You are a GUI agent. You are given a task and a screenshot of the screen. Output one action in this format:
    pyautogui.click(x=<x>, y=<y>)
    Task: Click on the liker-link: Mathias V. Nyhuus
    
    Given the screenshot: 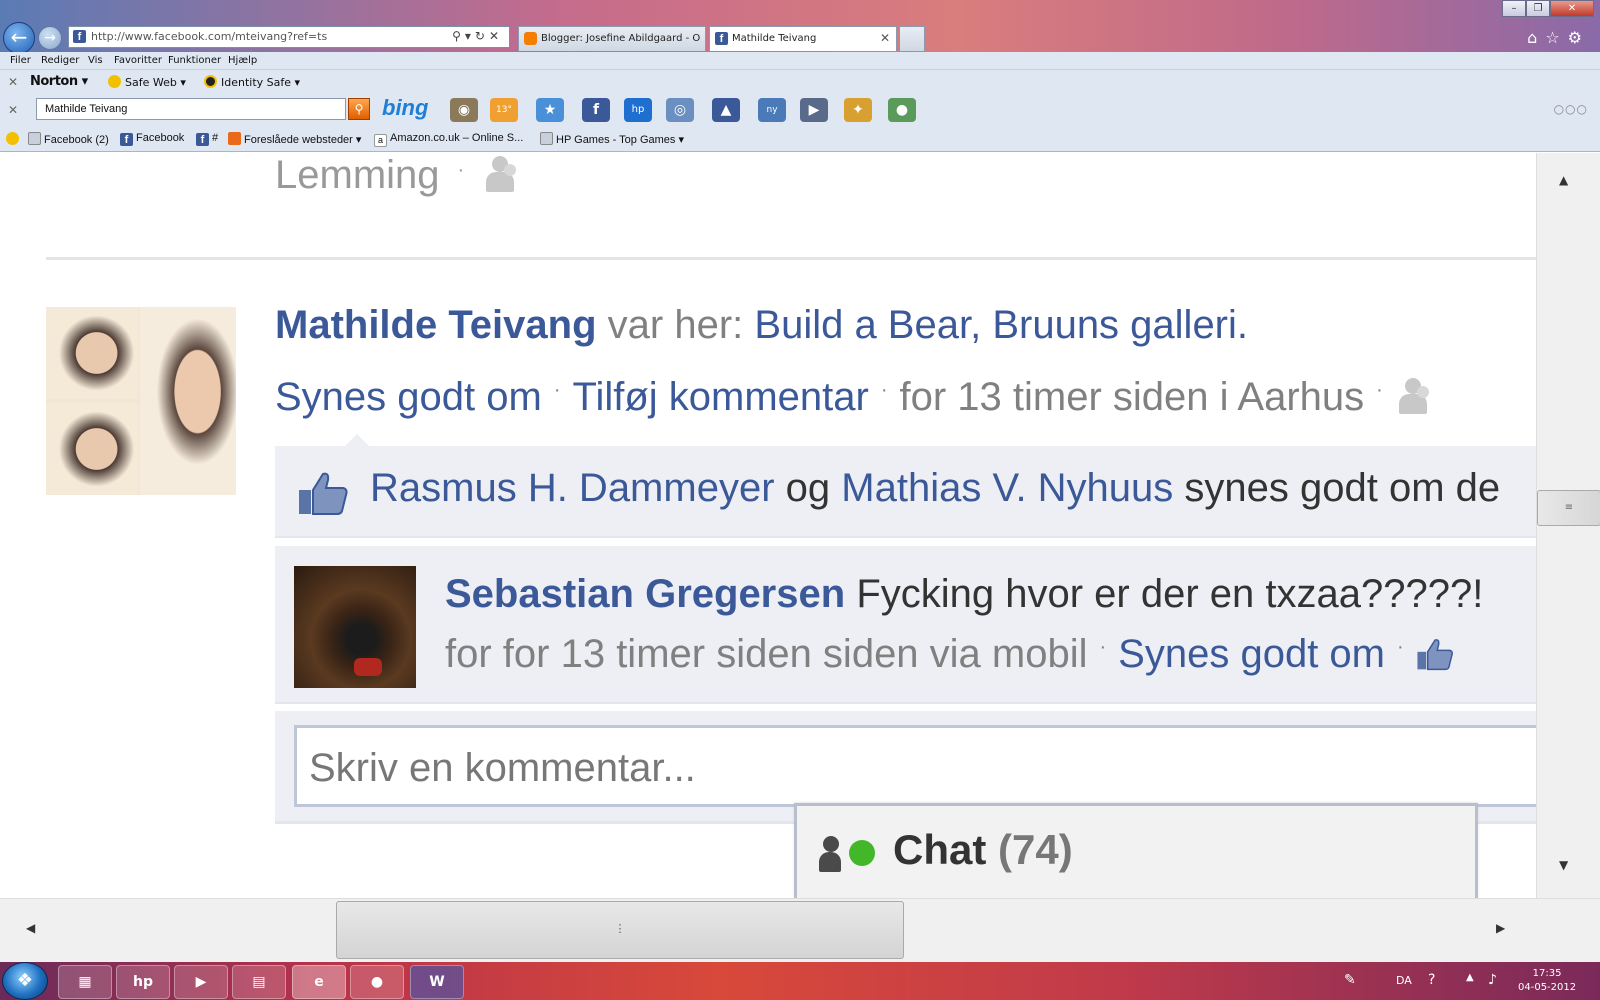 What is the action you would take?
    pyautogui.click(x=1007, y=488)
    